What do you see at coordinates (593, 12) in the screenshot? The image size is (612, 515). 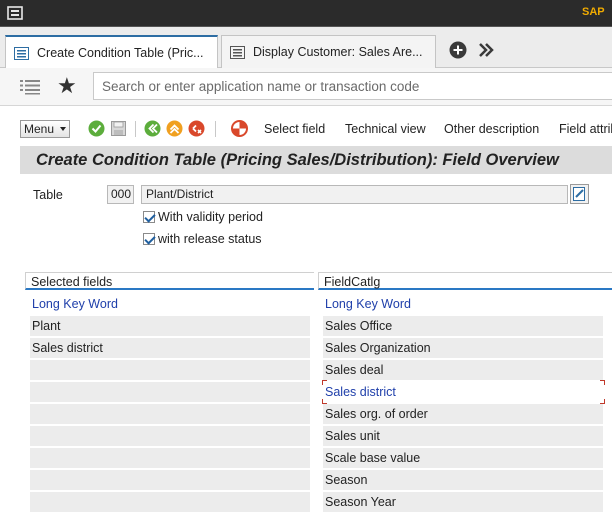 I see `sap-logo: SAP` at bounding box center [593, 12].